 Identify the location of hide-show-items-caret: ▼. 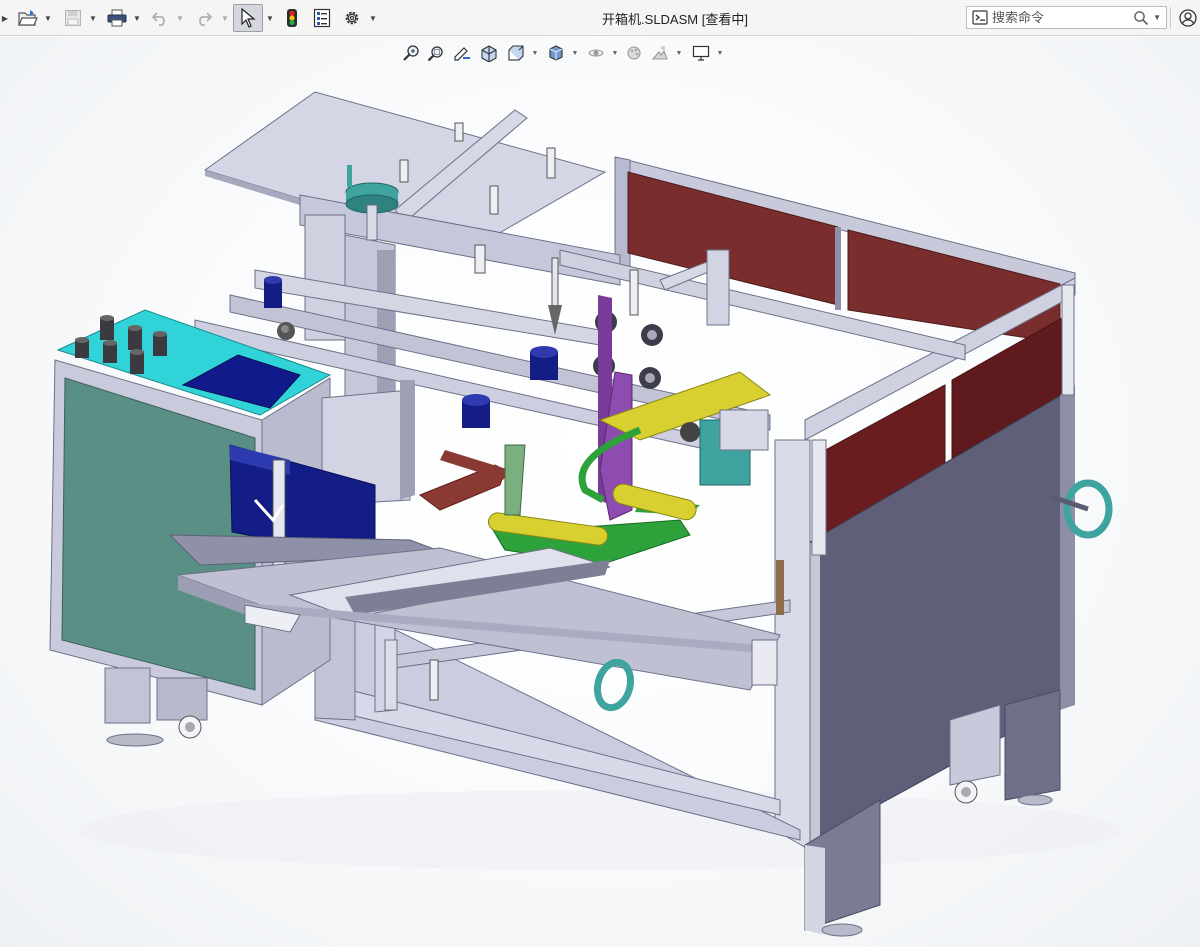
(615, 53).